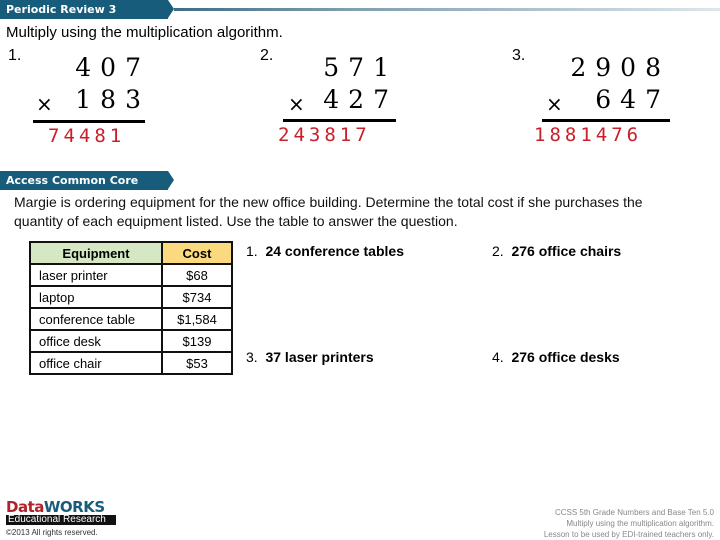 This screenshot has width=720, height=540. Describe the element at coordinates (360, 67) in the screenshot. I see `multiplicand: 571` at that location.